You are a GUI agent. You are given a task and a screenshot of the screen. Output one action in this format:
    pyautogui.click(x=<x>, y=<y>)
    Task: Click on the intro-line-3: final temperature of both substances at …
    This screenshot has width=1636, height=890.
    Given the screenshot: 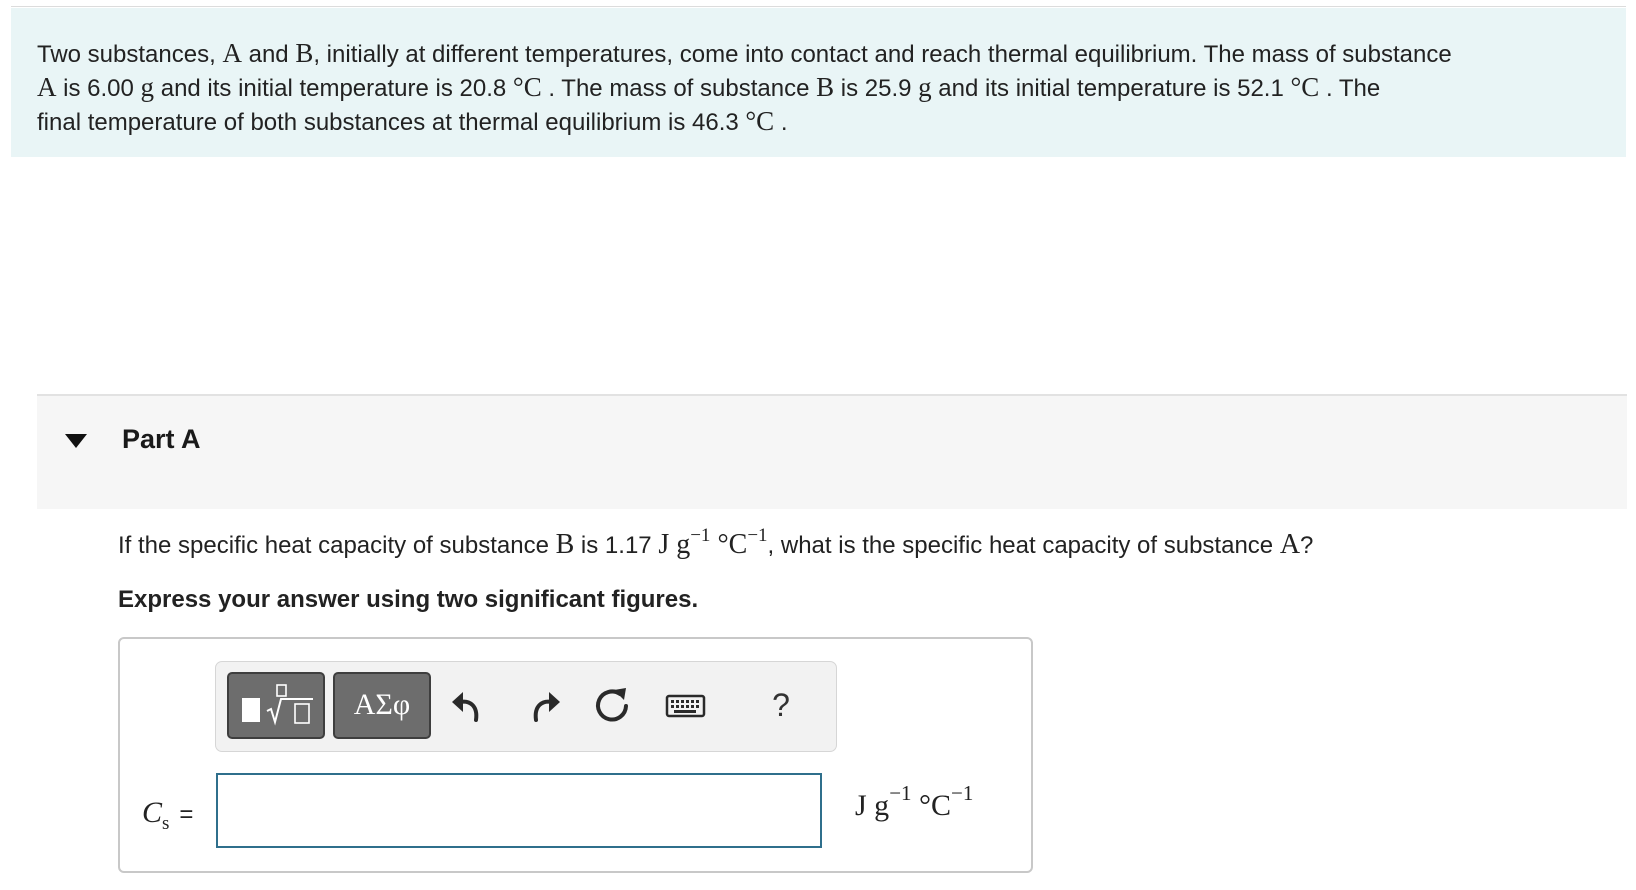 What is the action you would take?
    pyautogui.click(x=412, y=121)
    